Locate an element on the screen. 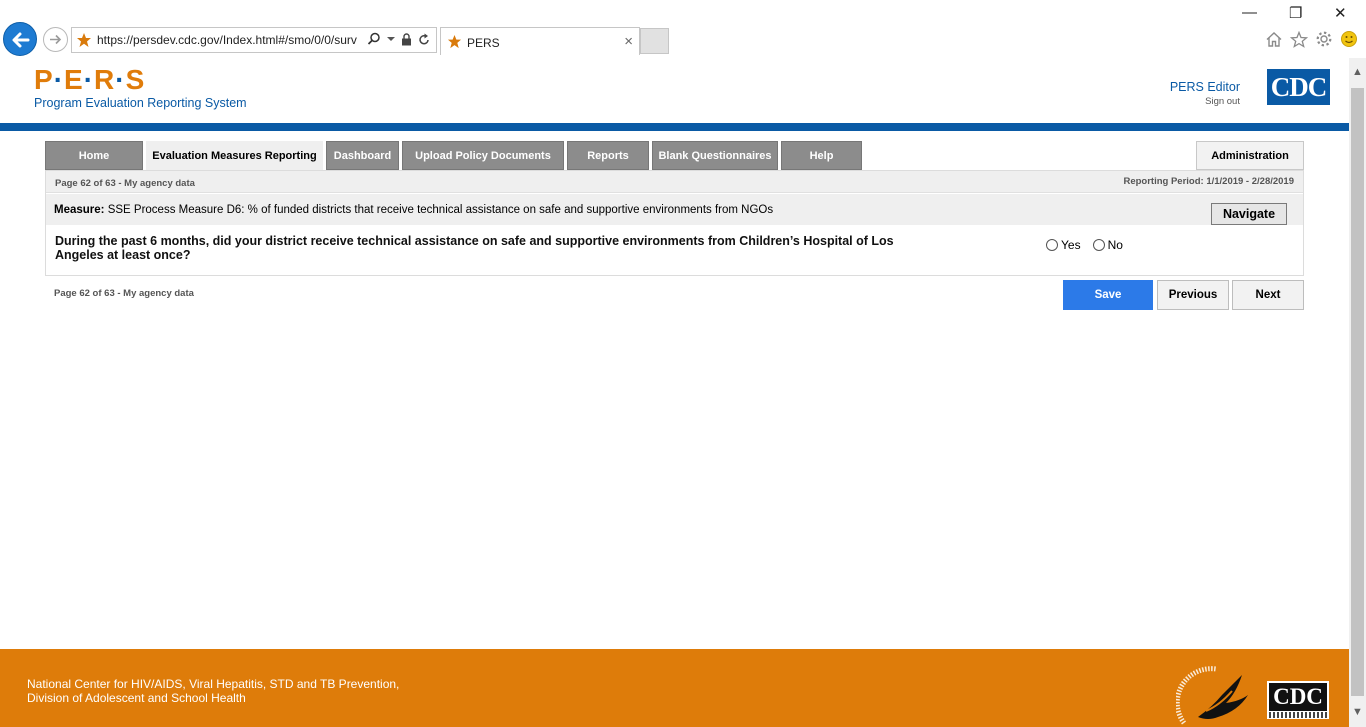 This screenshot has height=727, width=1366. cdc-logo-text: CDC is located at coordinates (1298, 86).